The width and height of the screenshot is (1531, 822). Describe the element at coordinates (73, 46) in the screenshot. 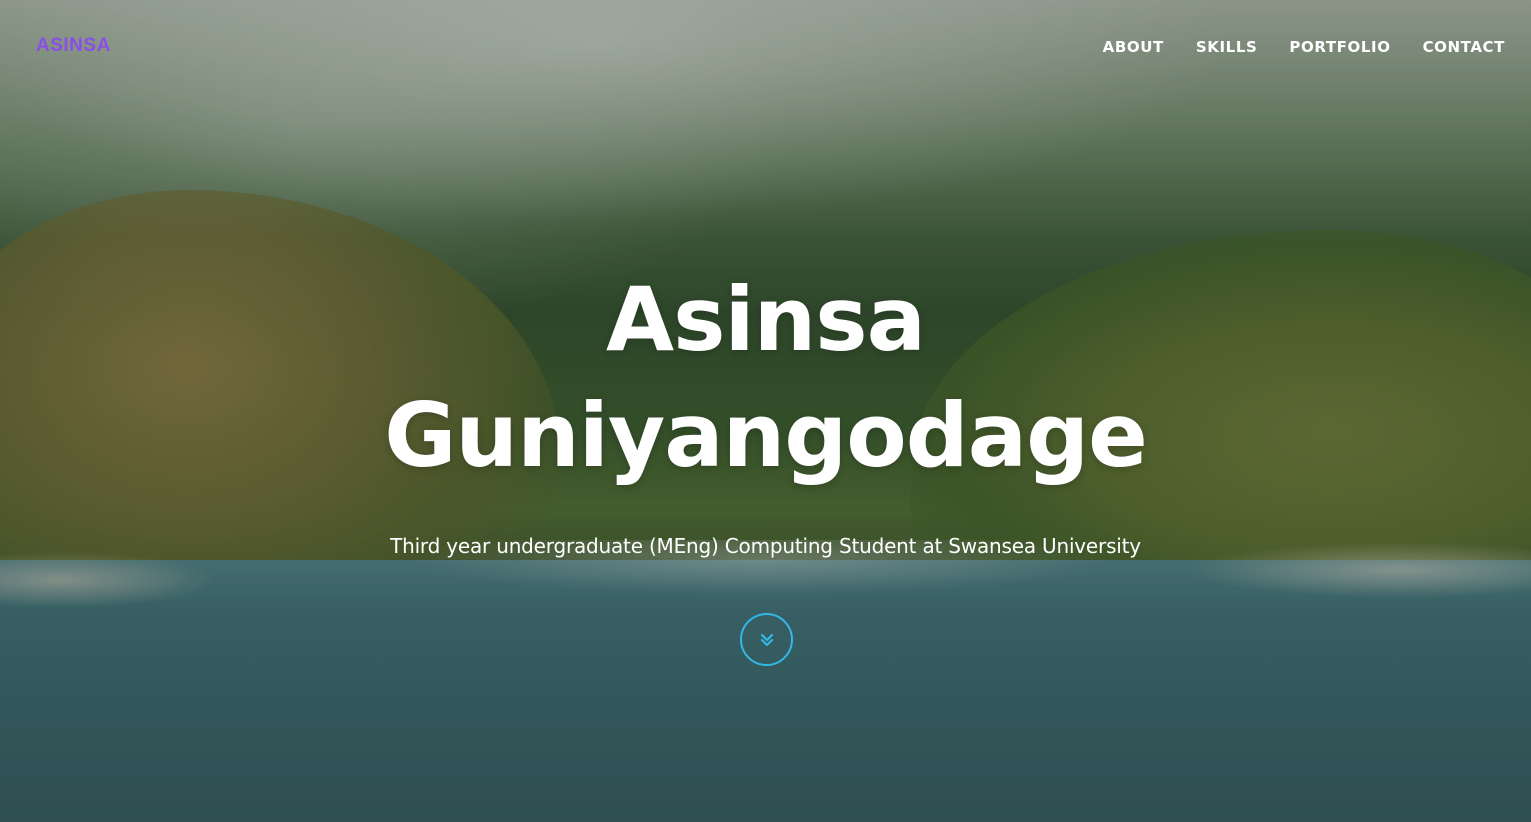

I see `brand-logo: ASINSA` at that location.